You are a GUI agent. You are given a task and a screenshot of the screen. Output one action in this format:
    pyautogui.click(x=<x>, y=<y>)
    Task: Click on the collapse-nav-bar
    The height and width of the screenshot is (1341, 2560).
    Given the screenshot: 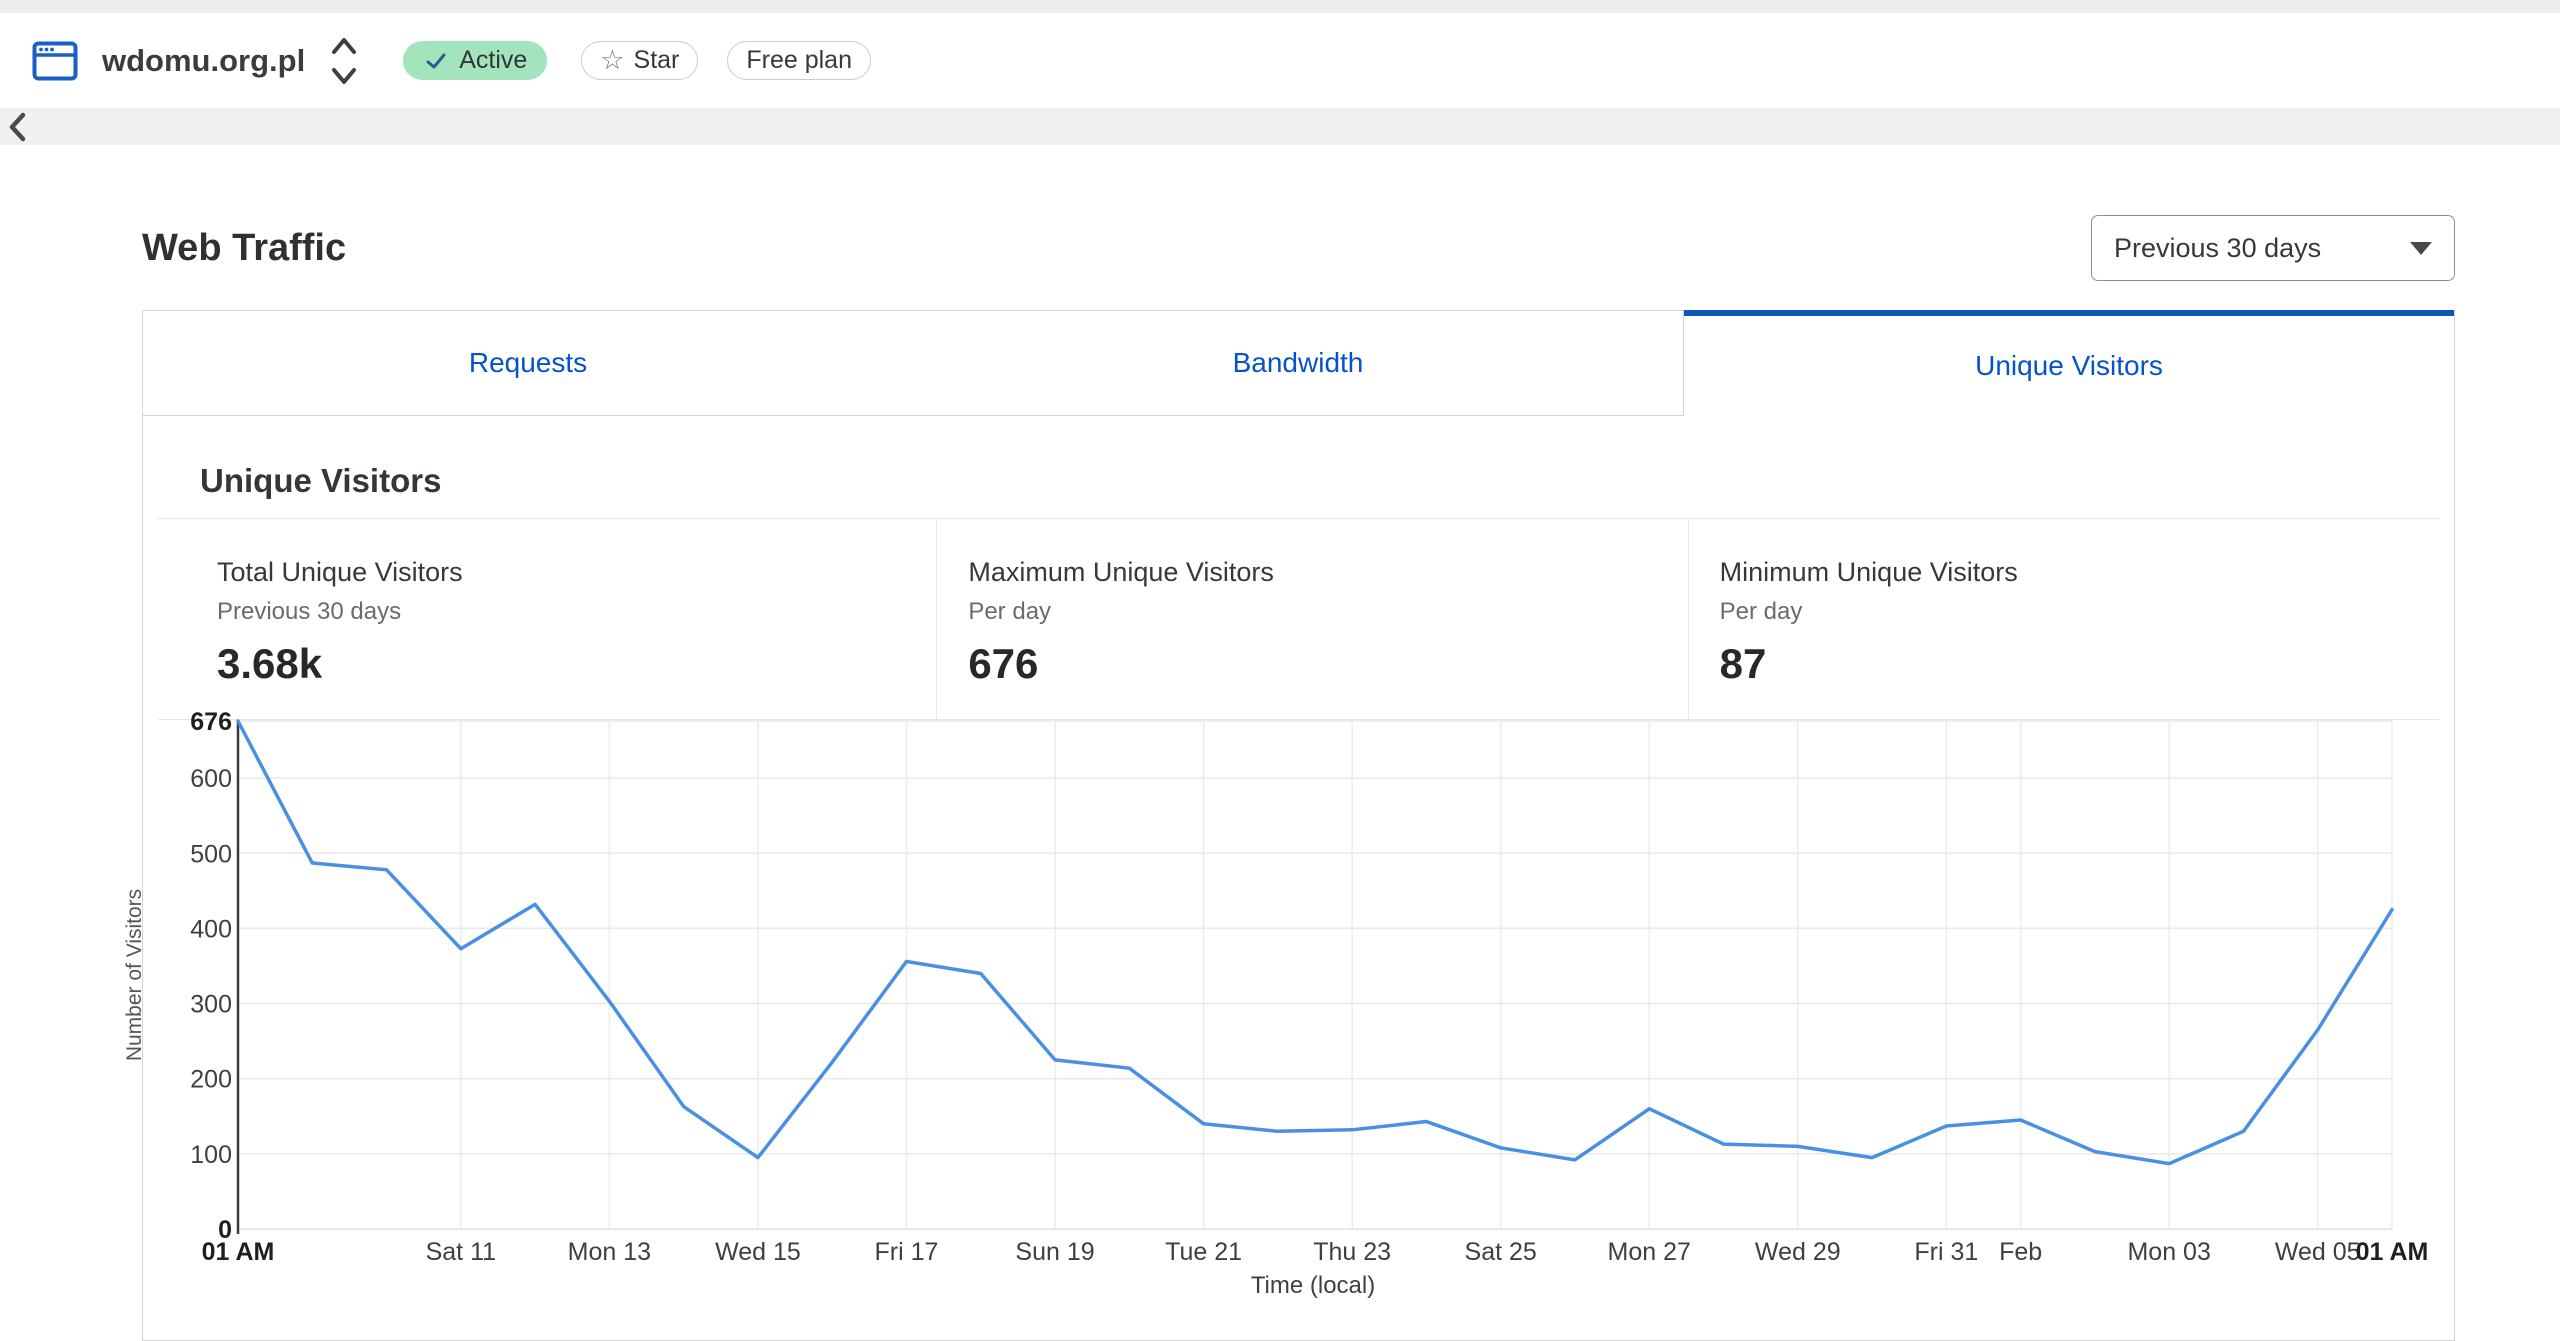 What is the action you would take?
    pyautogui.click(x=1280, y=126)
    